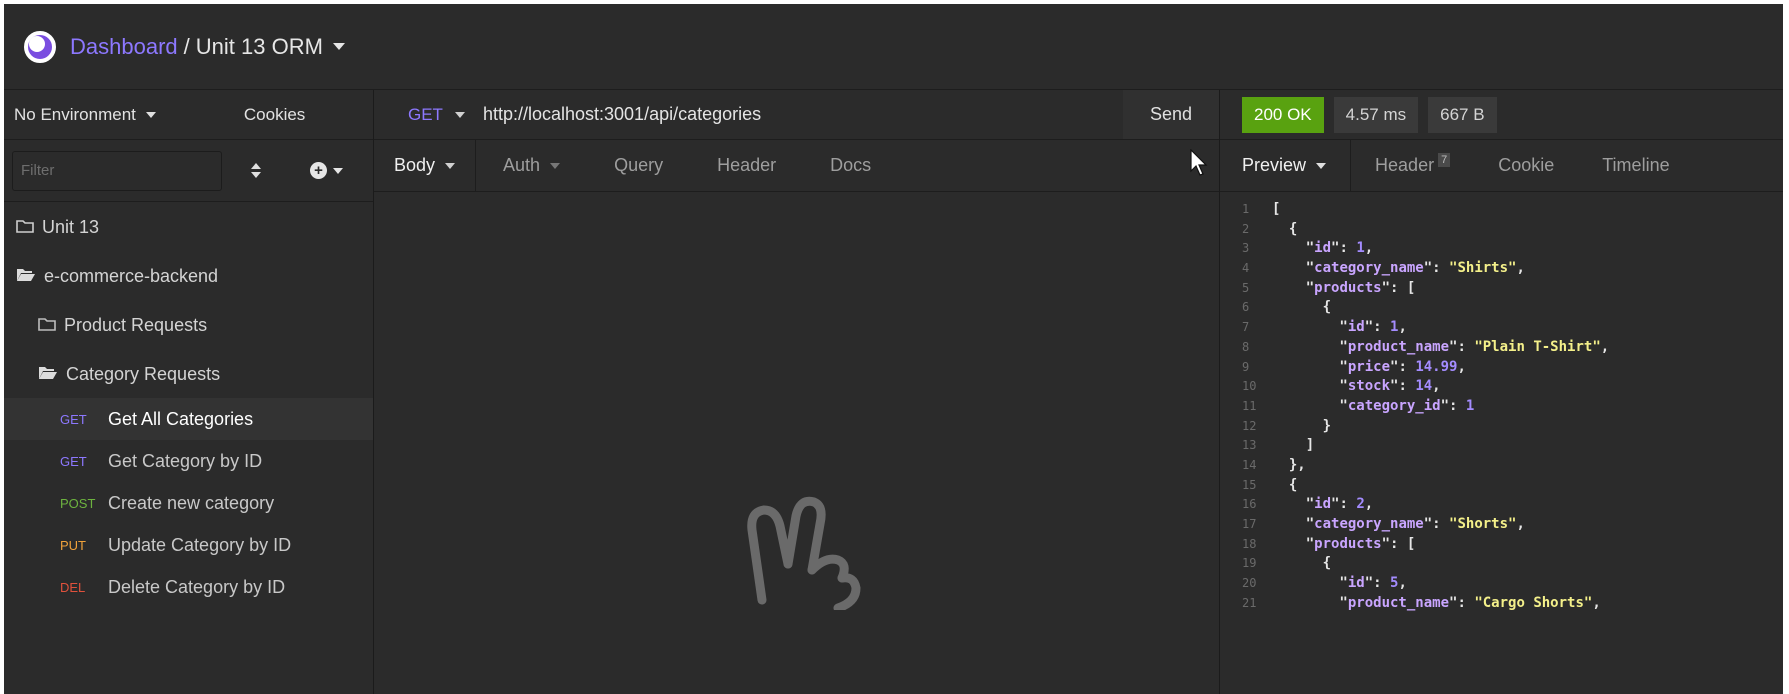 The image size is (1789, 694). I want to click on line-number: 21, so click(1249, 602).